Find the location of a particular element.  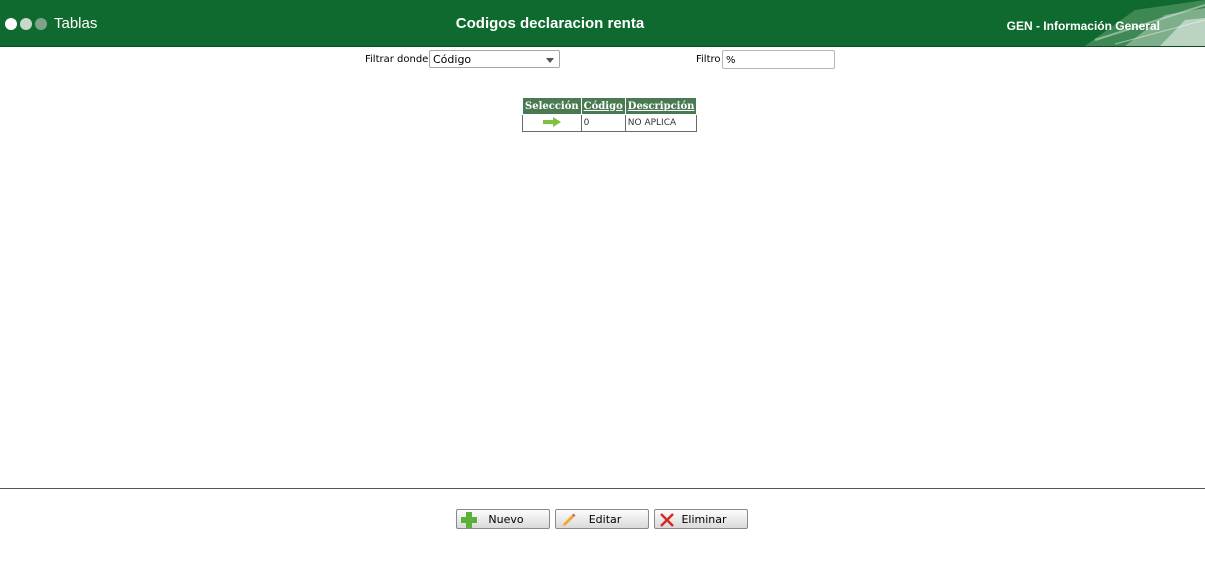

table-row: 0 NO APLICA is located at coordinates (610, 123).